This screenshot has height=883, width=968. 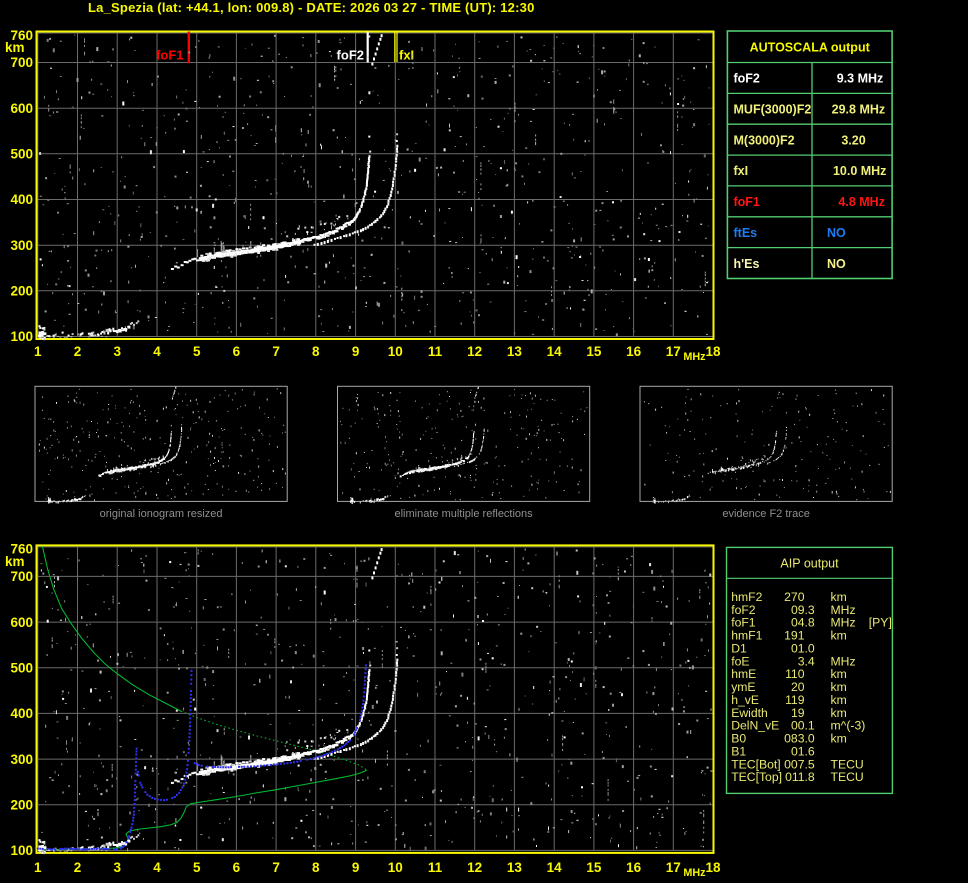 I want to click on svg-text: 270, so click(x=794, y=597).